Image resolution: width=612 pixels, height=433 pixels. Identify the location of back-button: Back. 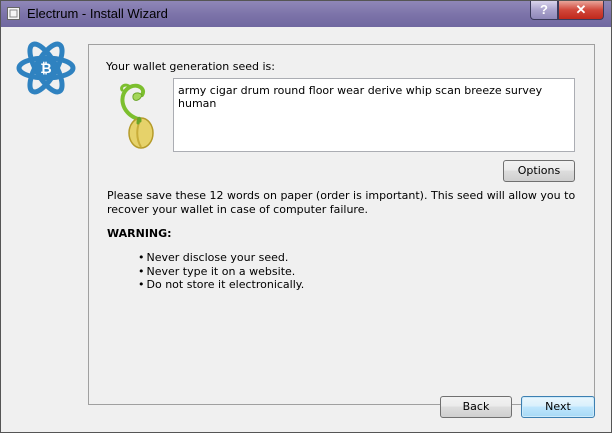
(476, 407).